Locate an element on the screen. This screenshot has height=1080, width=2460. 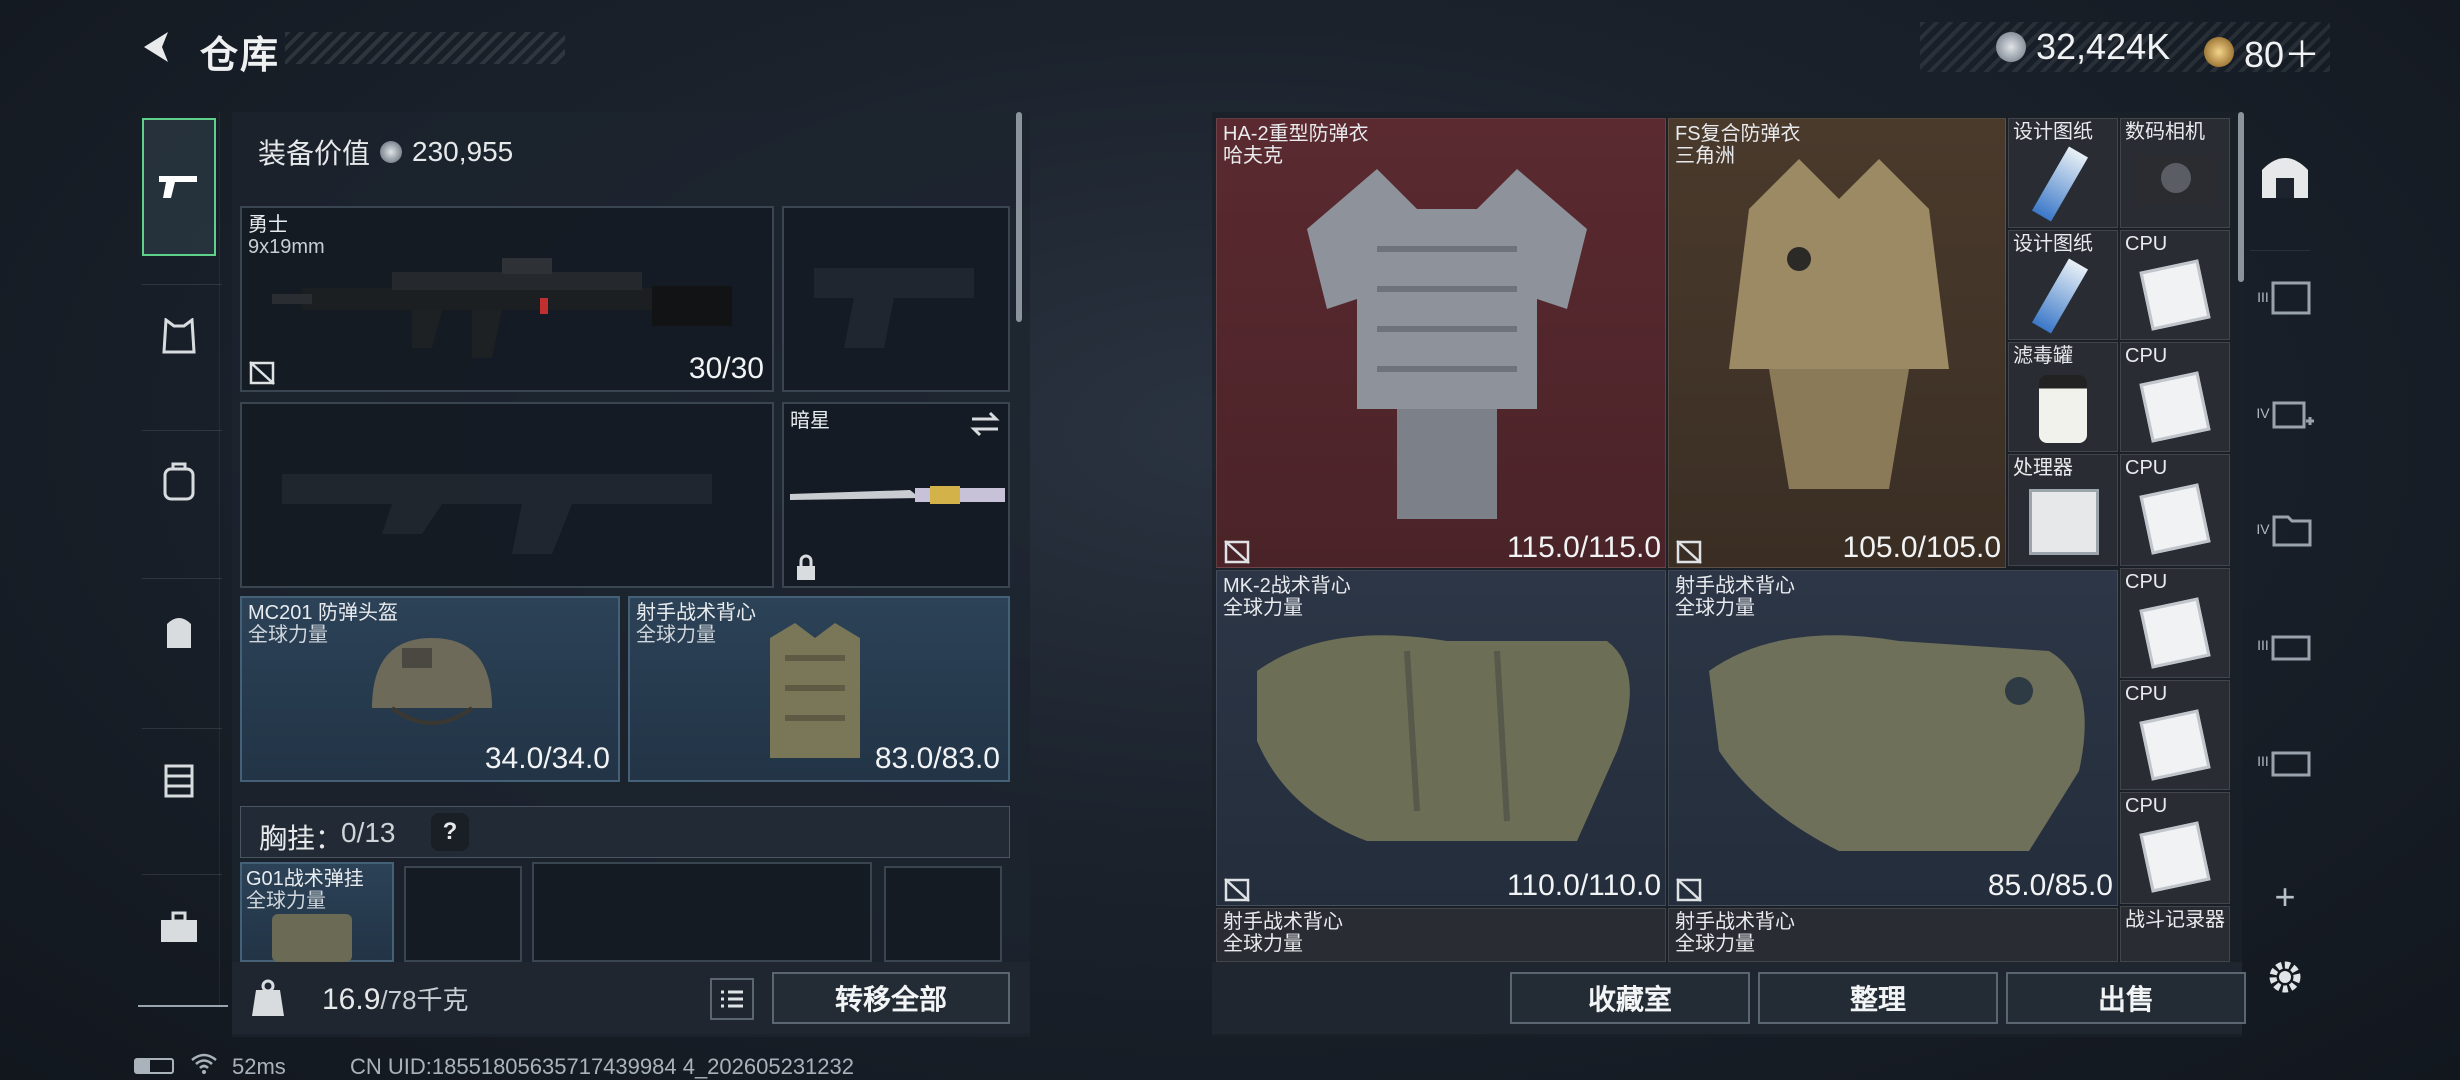
helmet-brand: 全球力量 is located at coordinates (288, 635).